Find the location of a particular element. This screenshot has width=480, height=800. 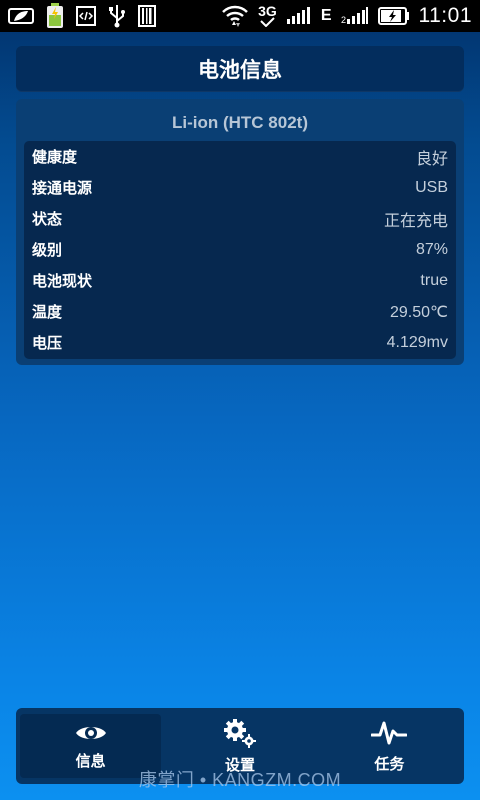

status-bar-notifications is located at coordinates (78, 16).